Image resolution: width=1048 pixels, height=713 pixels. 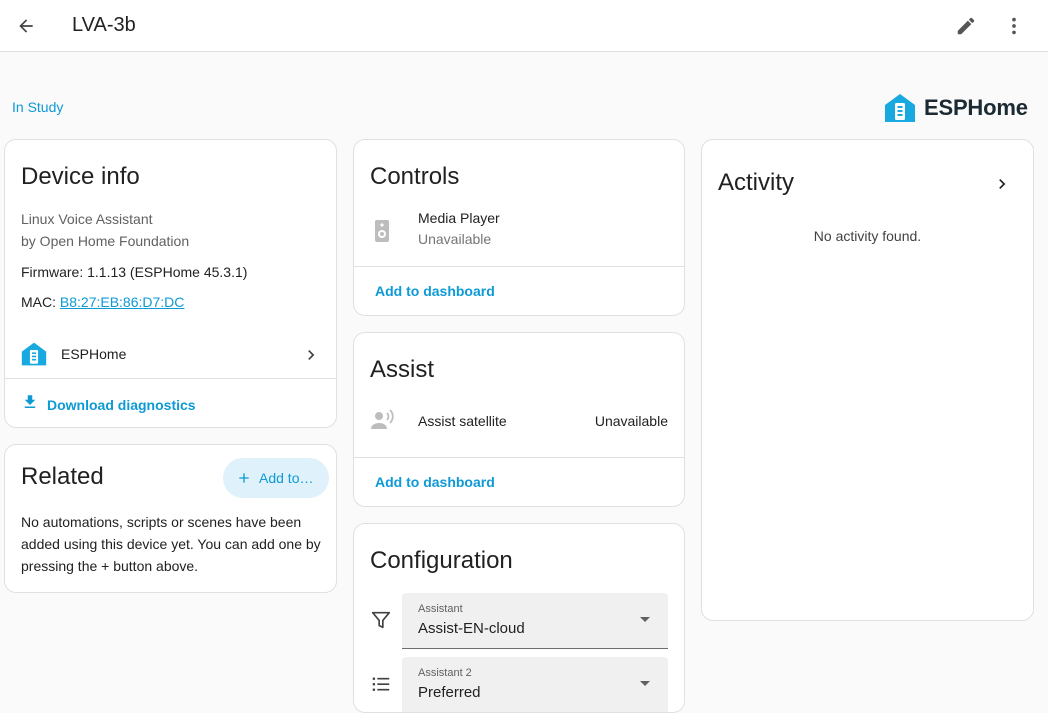 I want to click on mac-link: B8:27:EB:86:D7:DC, so click(x=122, y=302).